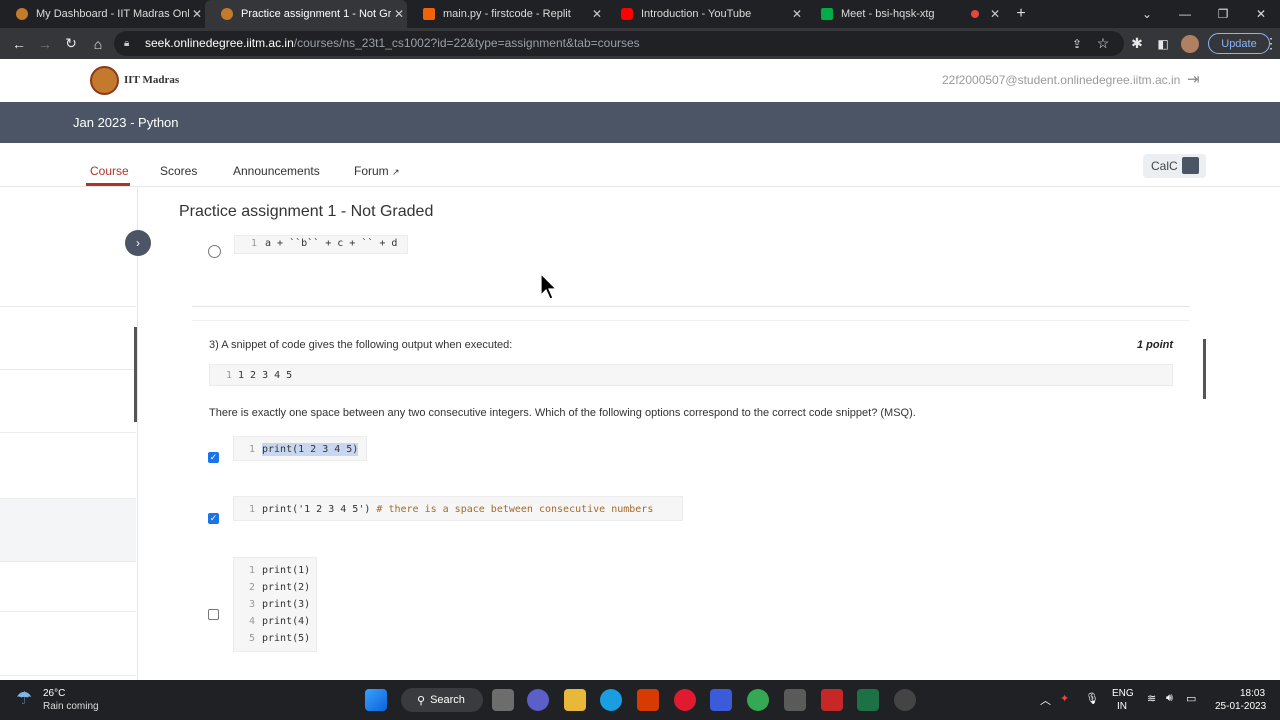  What do you see at coordinates (286, 587) in the screenshot?
I see `code-line: print(2)` at bounding box center [286, 587].